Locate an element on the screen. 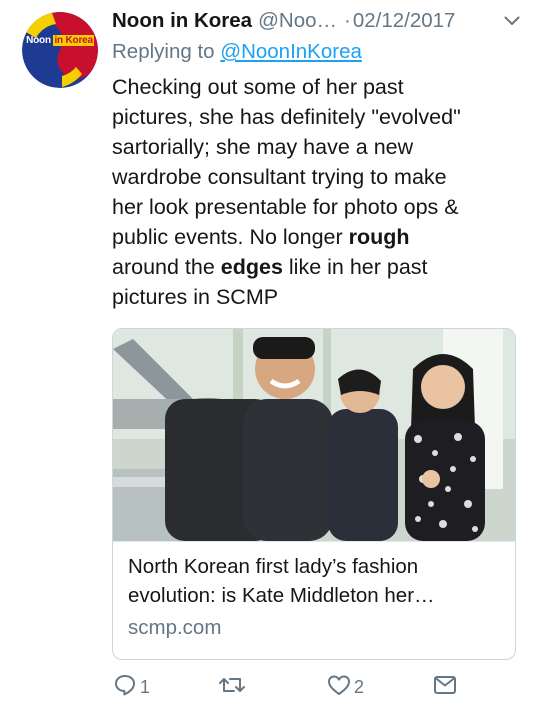 Image resolution: width=540 pixels, height=707 pixels. tweet-text-line: public events. No longer rough is located at coordinates (322, 237).